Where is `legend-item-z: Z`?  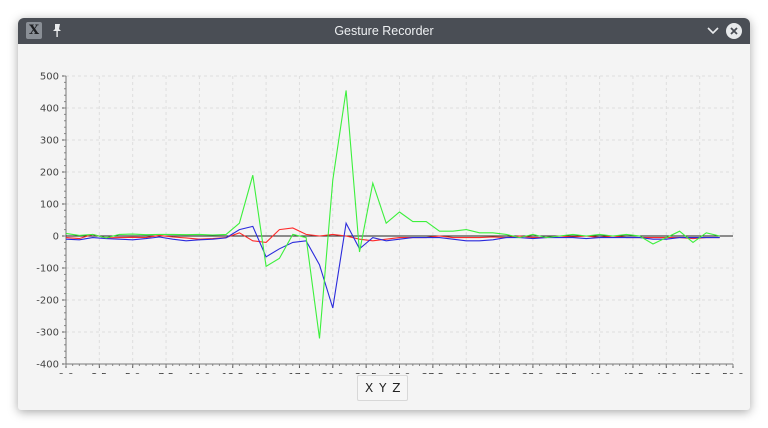 legend-item-z: Z is located at coordinates (396, 388).